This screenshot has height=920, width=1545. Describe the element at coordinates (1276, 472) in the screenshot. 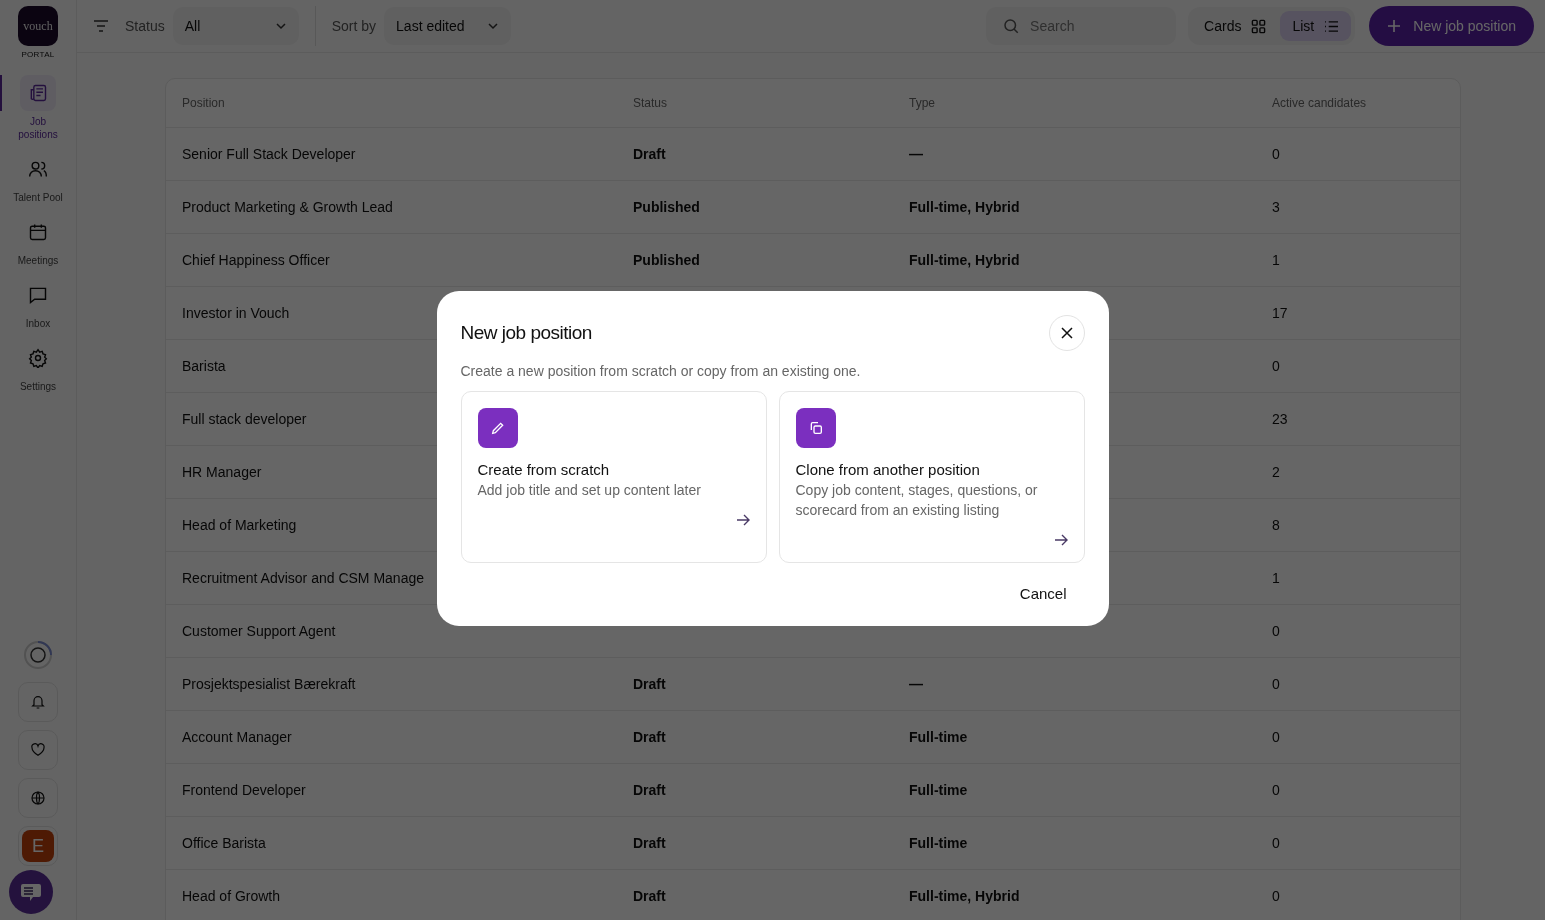

I see `candidates-cell-text: 2` at that location.